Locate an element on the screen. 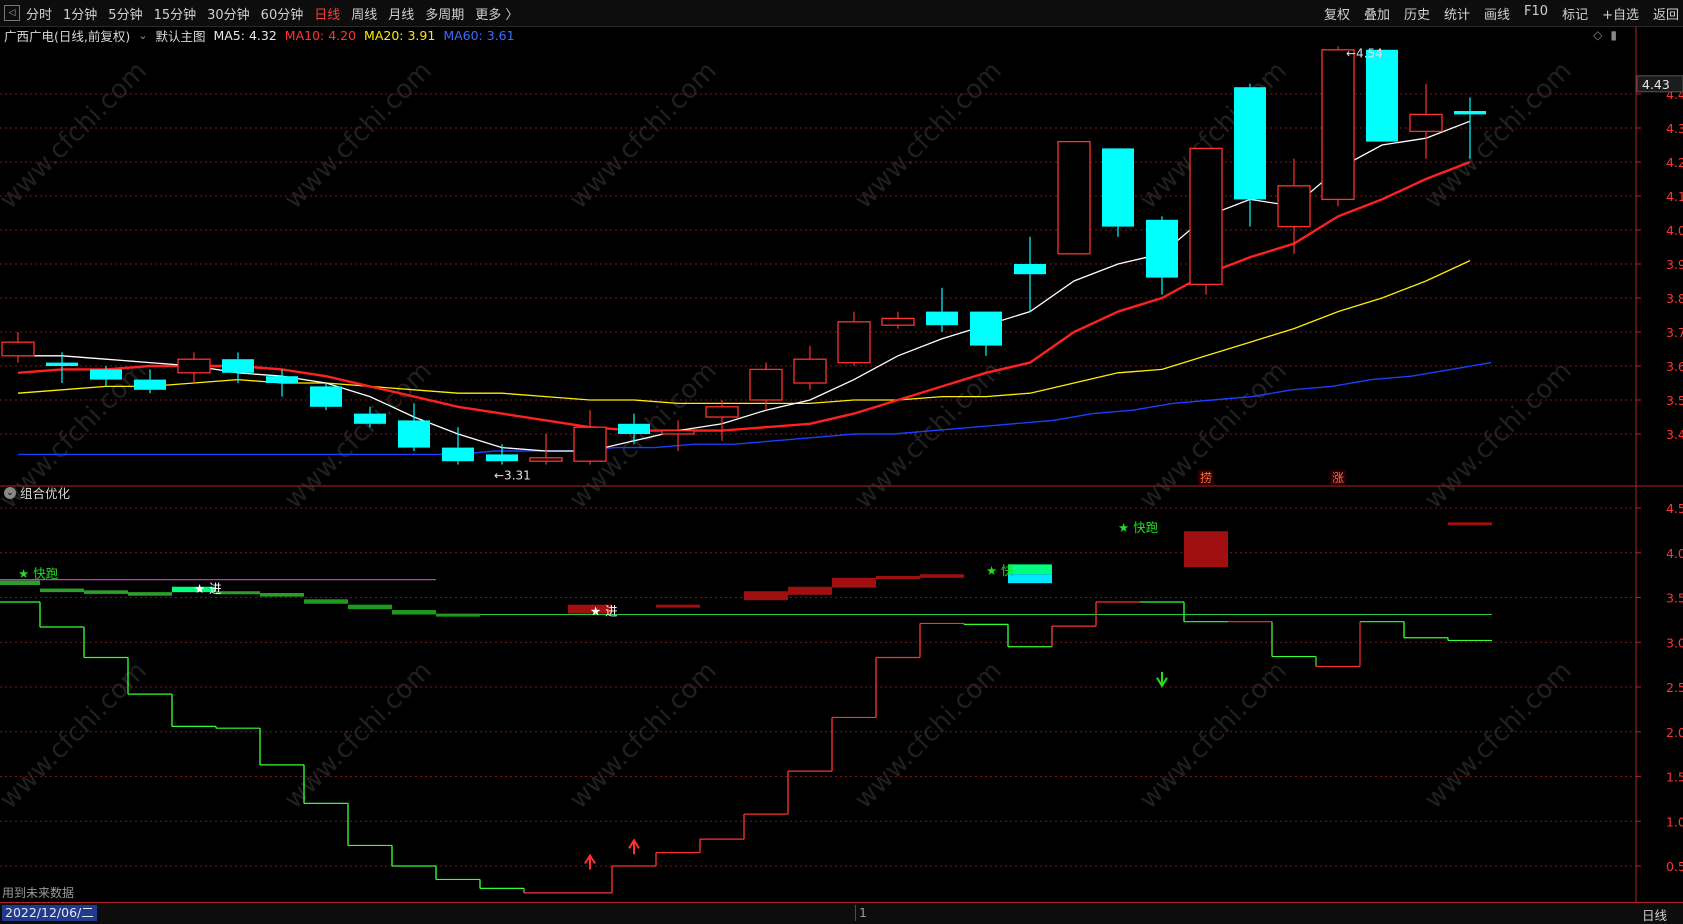 This screenshot has width=1683, height=924. low-price-annotation: ←3.31 is located at coordinates (512, 476).